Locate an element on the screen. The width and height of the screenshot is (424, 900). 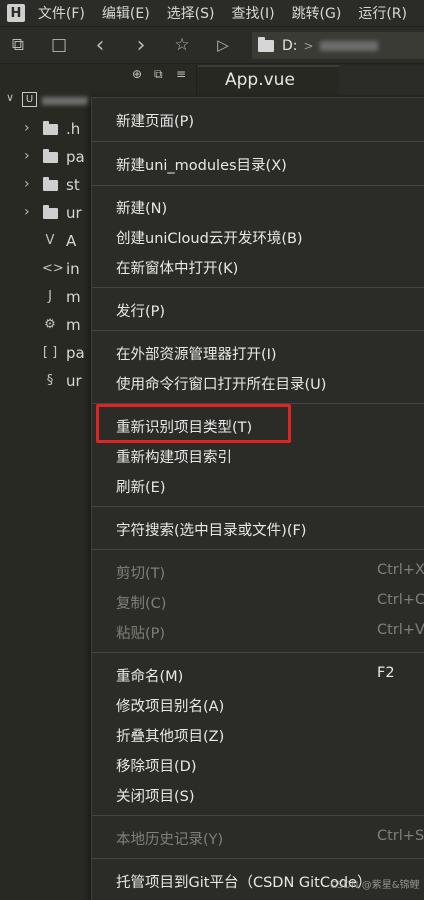
chevron-down-icon: ∨ is located at coordinates (10, 97).